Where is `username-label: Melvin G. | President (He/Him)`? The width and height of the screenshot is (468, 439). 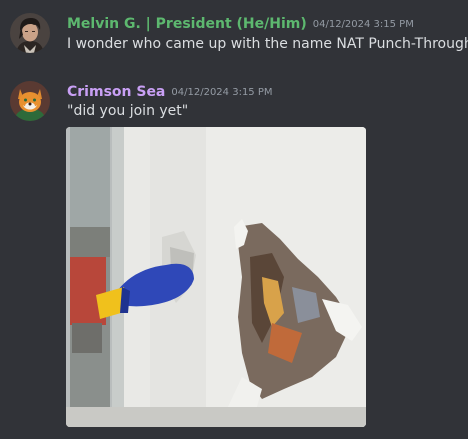
username-label: Melvin G. | President (He/Him) is located at coordinates (187, 24).